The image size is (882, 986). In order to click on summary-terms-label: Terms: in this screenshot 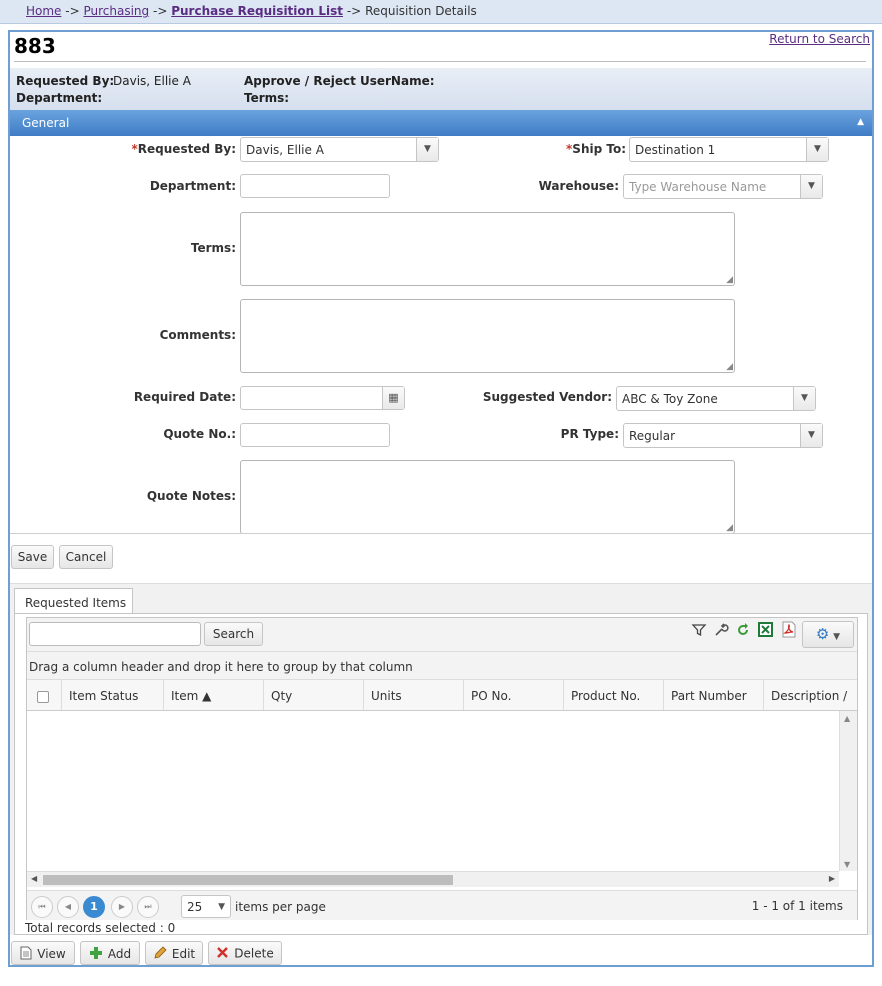, I will do `click(267, 98)`.